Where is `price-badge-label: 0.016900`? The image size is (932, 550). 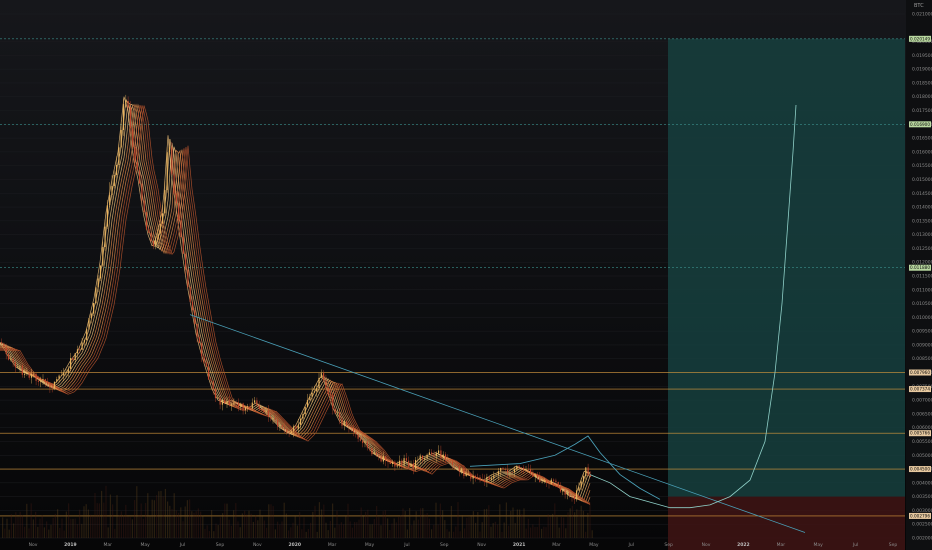
price-badge-label: 0.016900 is located at coordinates (920, 124).